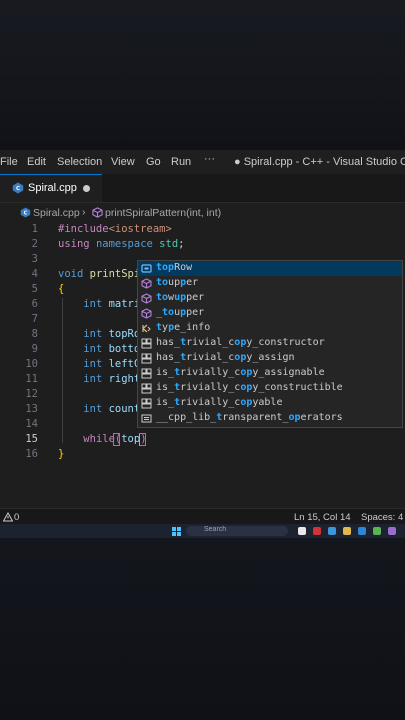  What do you see at coordinates (176, 531) in the screenshot?
I see `windows-start-icon` at bounding box center [176, 531].